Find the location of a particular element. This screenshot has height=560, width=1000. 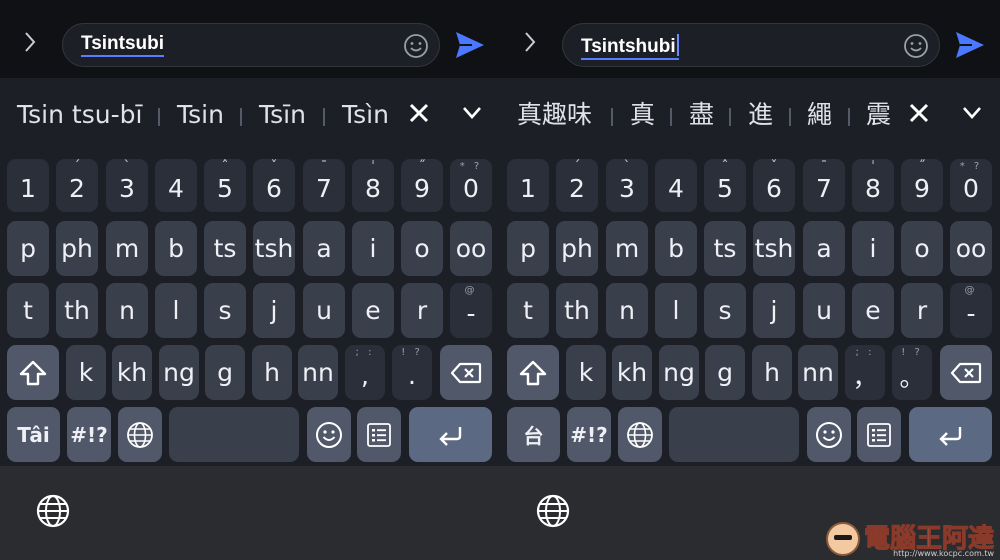

message-input: Tsintsubi is located at coordinates (251, 45).